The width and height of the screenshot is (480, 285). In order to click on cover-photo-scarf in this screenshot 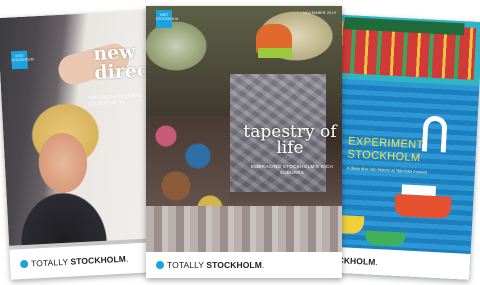, I will do `click(275, 53)`.